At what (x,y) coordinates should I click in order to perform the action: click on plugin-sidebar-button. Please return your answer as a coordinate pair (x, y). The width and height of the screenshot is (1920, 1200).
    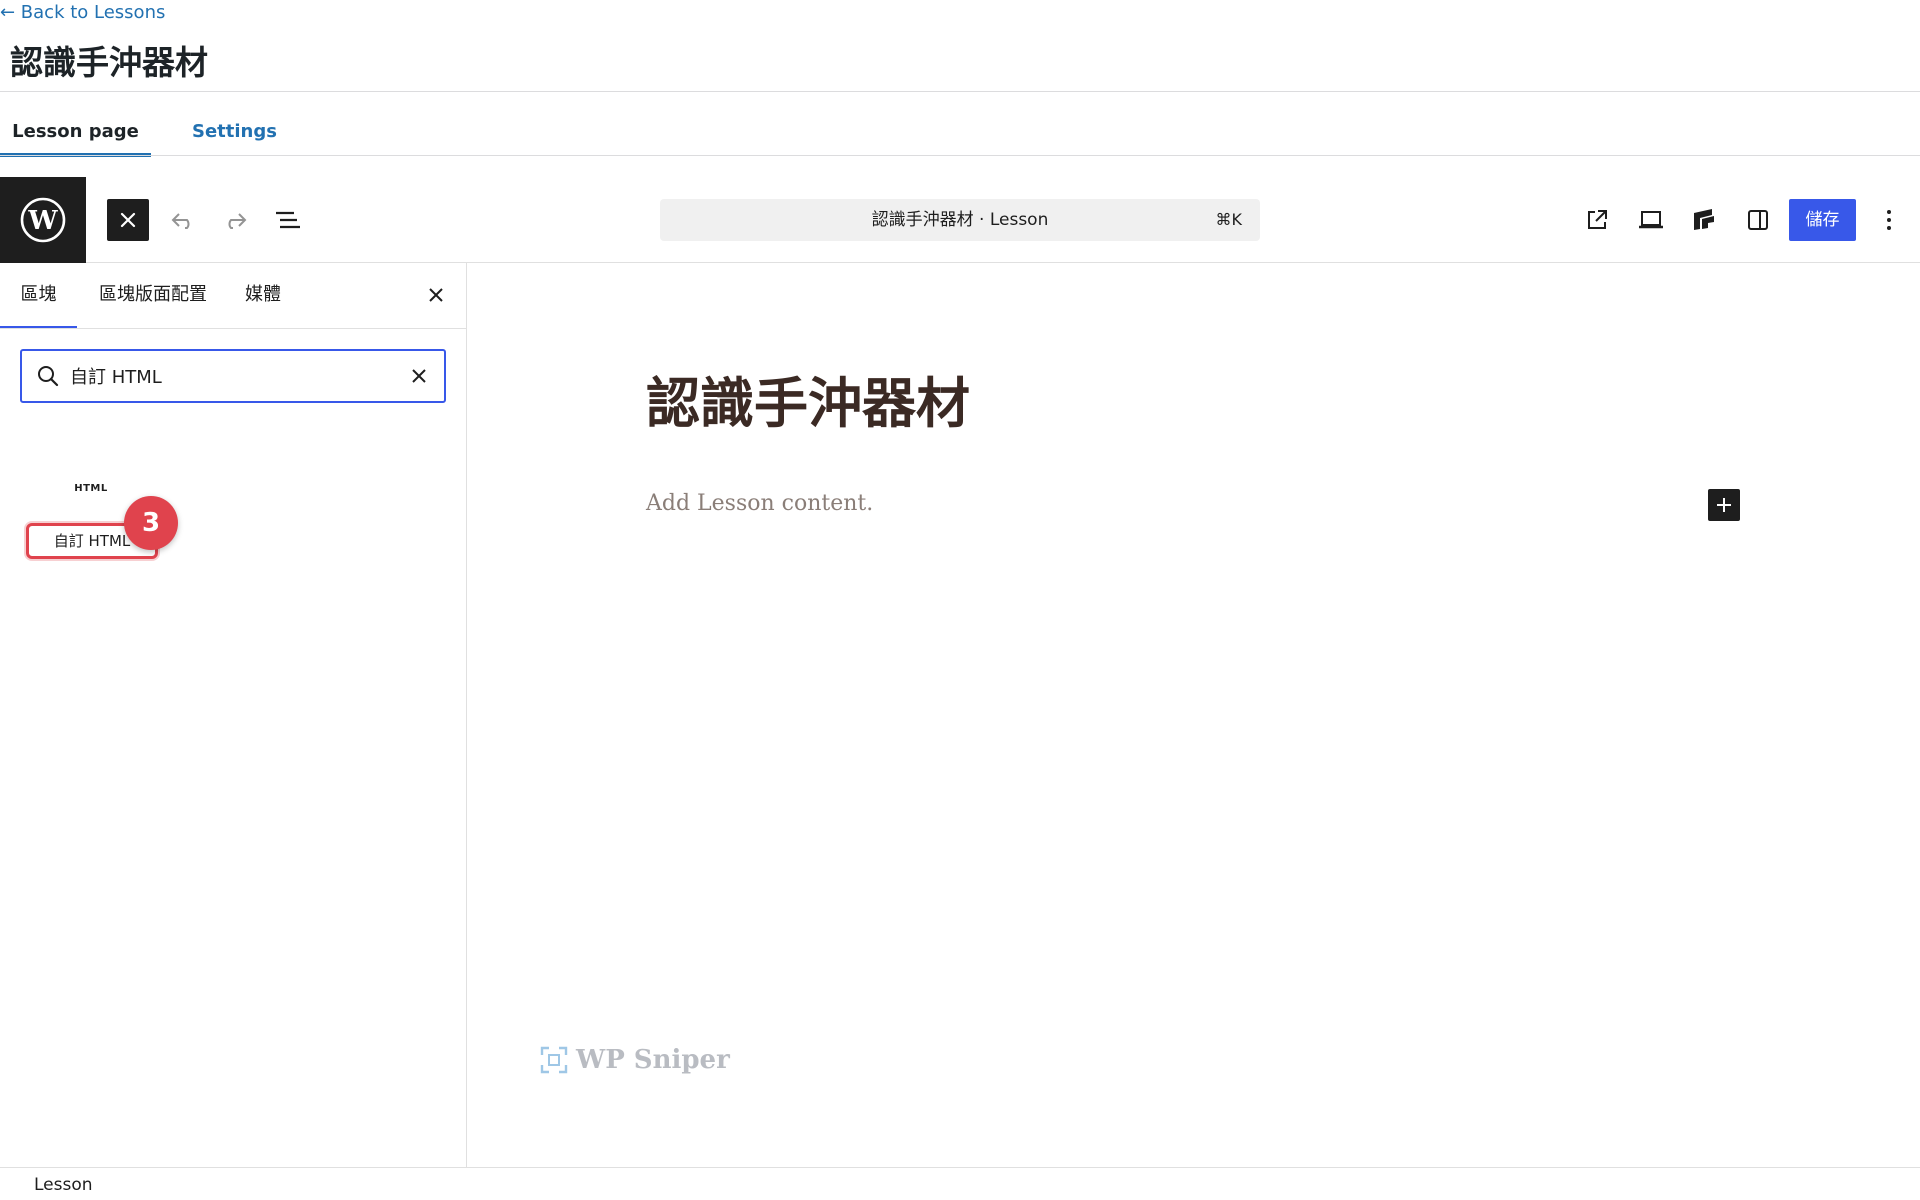
    Looking at the image, I should click on (1704, 220).